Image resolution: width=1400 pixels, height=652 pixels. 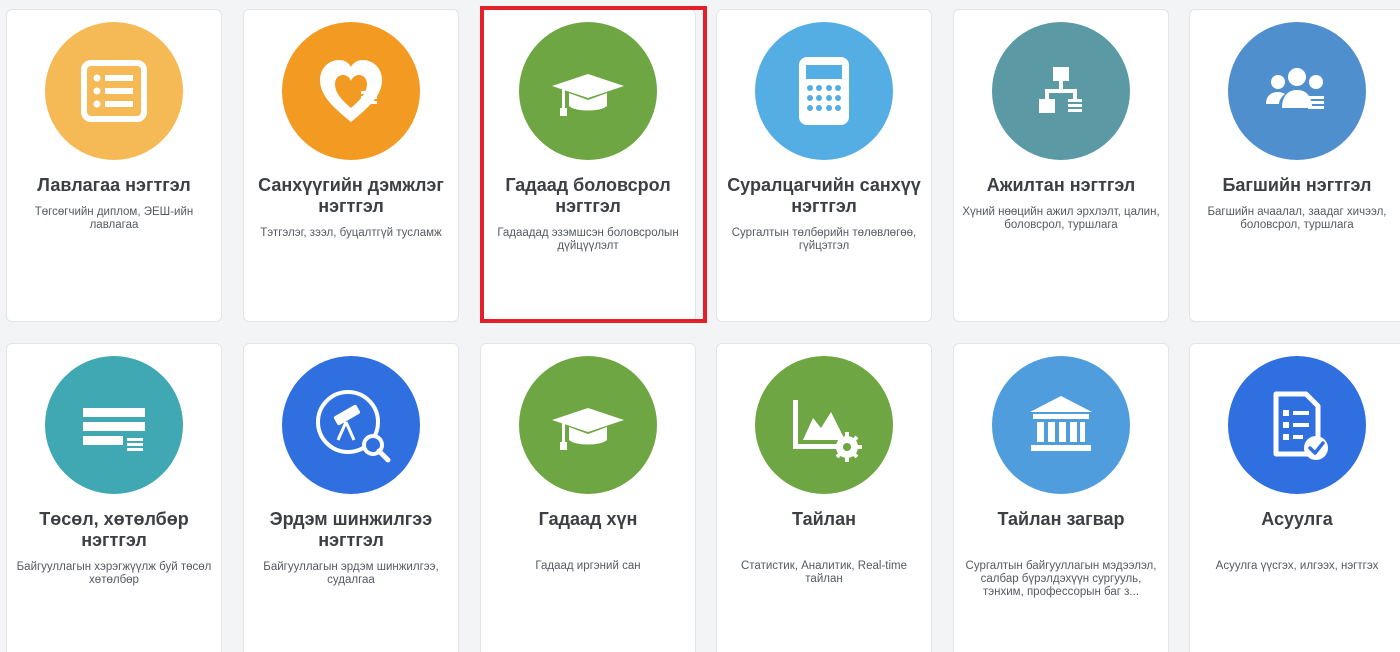 What do you see at coordinates (1061, 185) in the screenshot?
I see `module-title: Ажилтан нэгтгэл` at bounding box center [1061, 185].